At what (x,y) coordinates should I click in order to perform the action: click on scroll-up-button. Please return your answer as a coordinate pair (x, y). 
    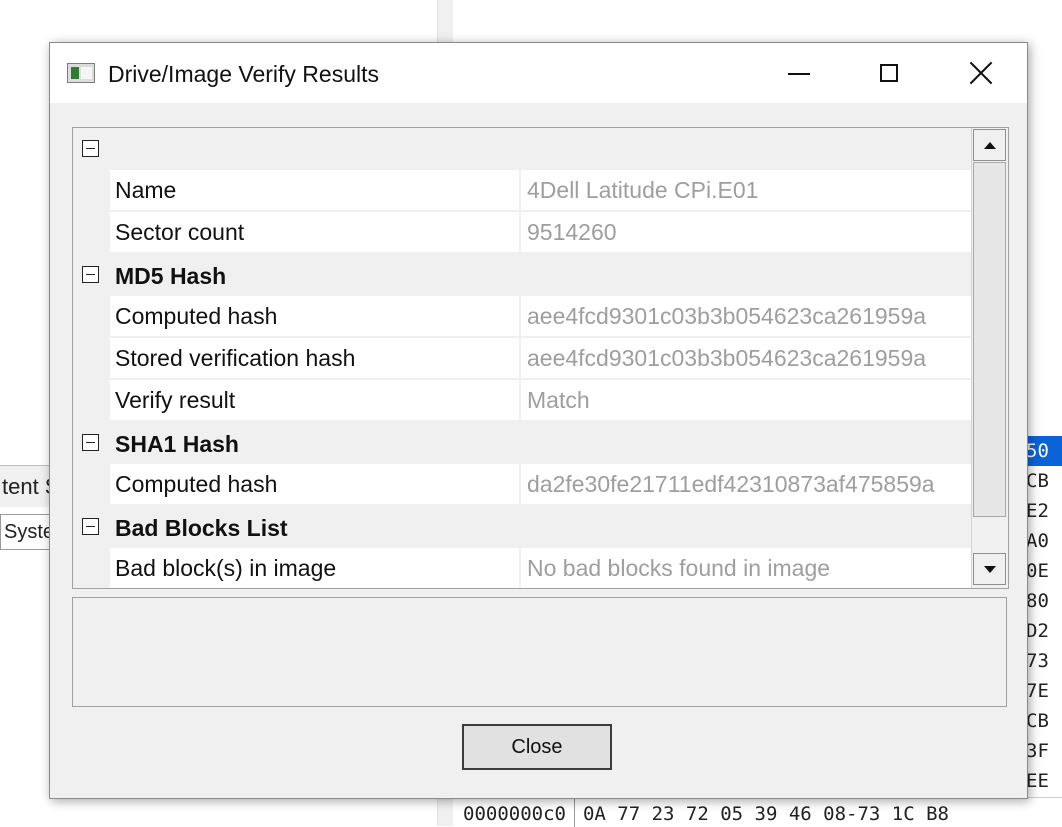
    Looking at the image, I should click on (989, 145).